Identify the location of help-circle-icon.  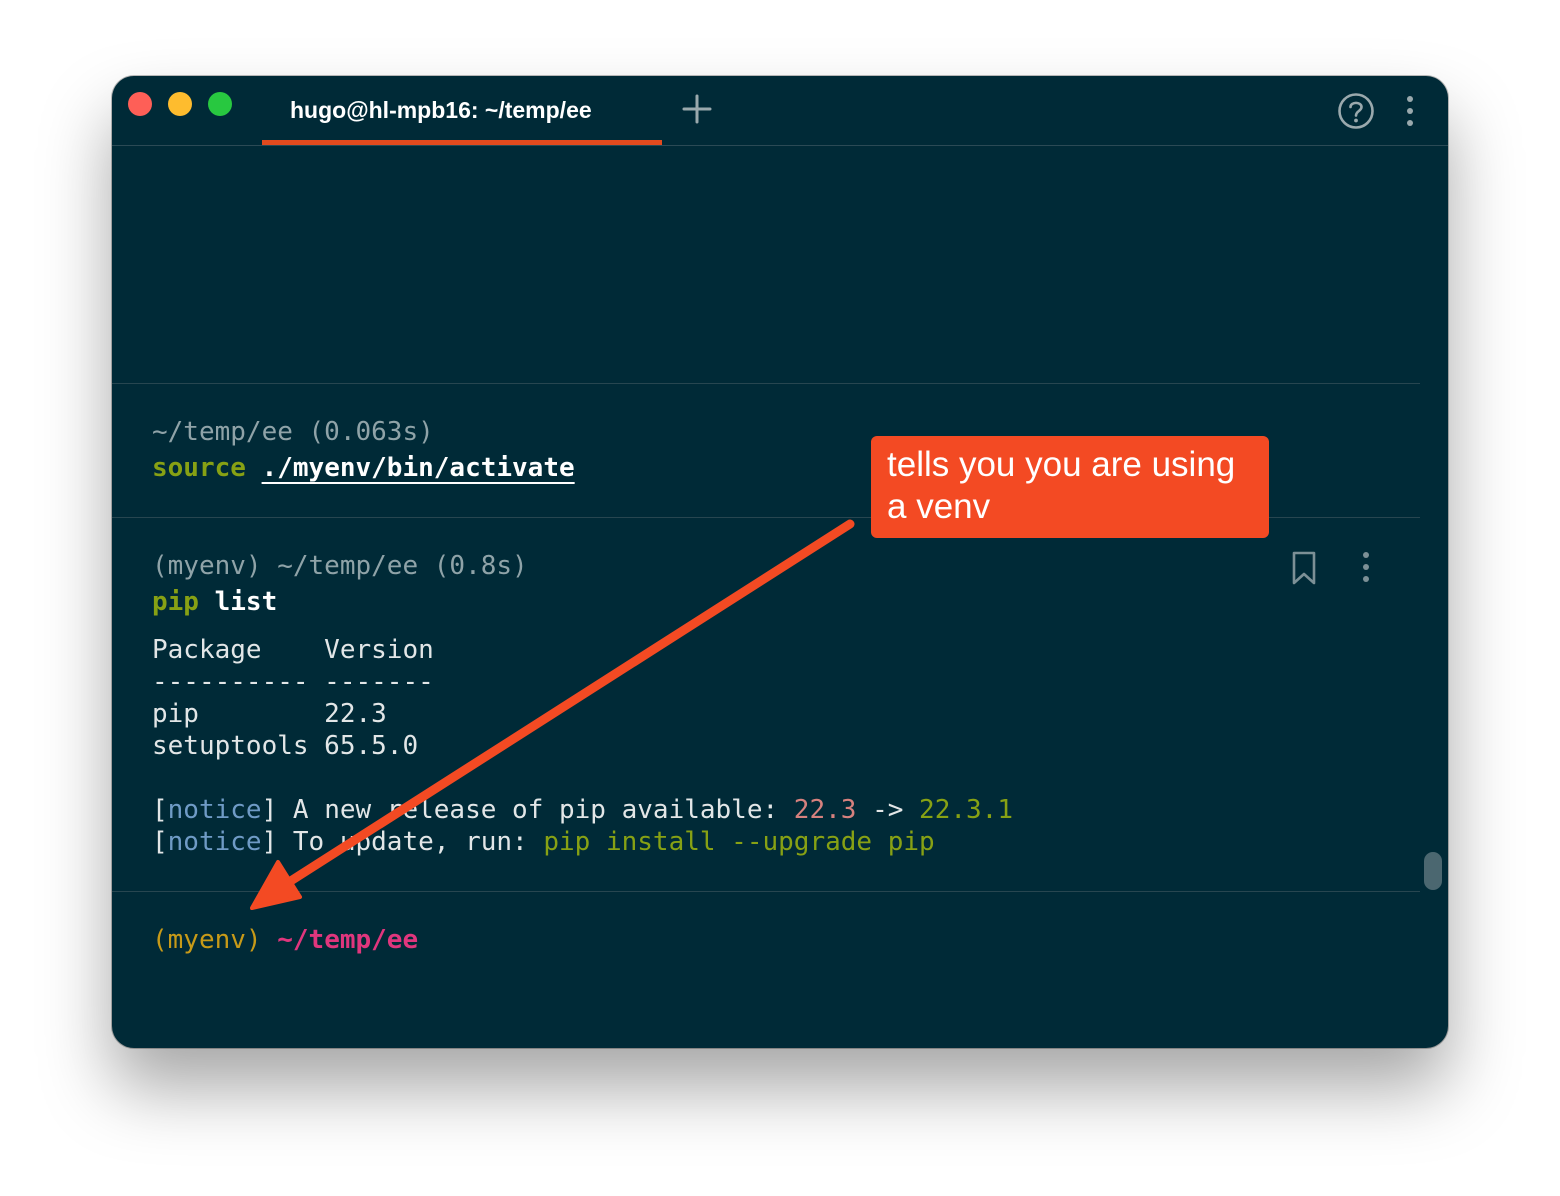
(1356, 111).